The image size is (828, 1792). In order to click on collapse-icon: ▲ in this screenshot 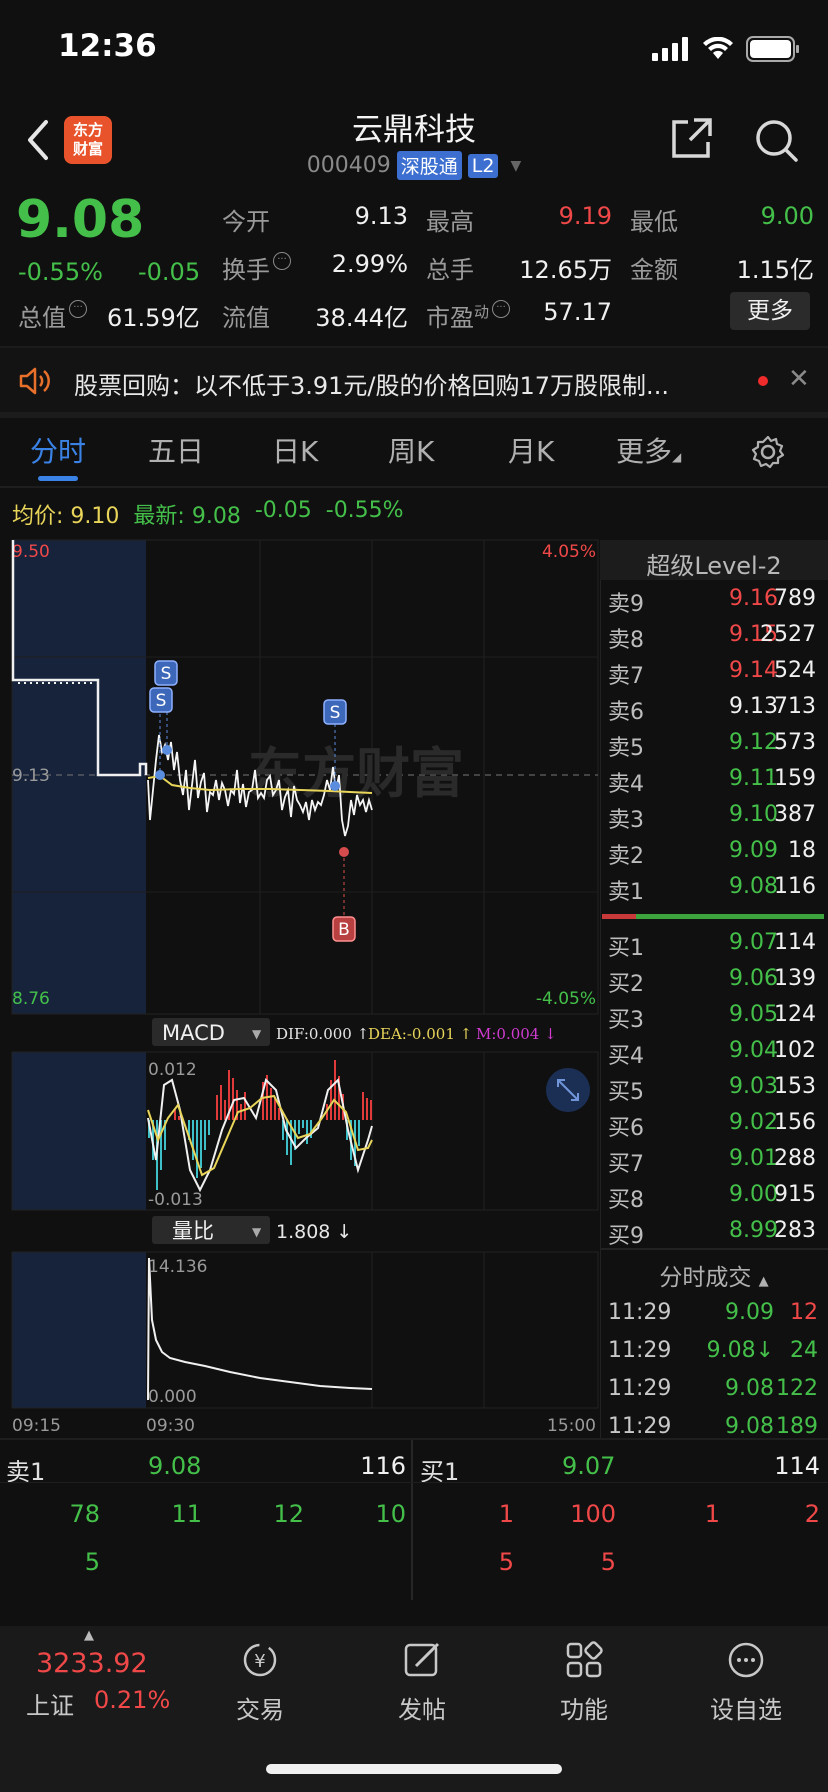, I will do `click(763, 1281)`.